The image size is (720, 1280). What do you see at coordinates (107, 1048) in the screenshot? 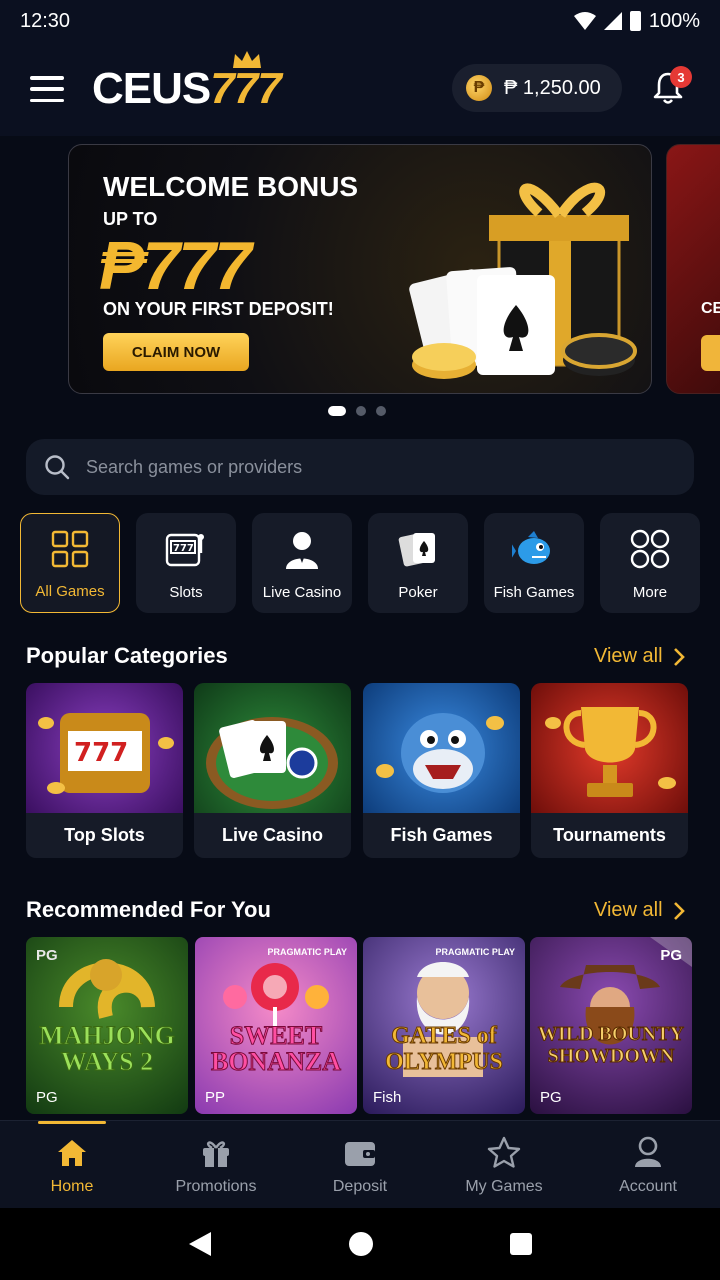
I see `game-title: MAHJONG WAYS 2` at bounding box center [107, 1048].